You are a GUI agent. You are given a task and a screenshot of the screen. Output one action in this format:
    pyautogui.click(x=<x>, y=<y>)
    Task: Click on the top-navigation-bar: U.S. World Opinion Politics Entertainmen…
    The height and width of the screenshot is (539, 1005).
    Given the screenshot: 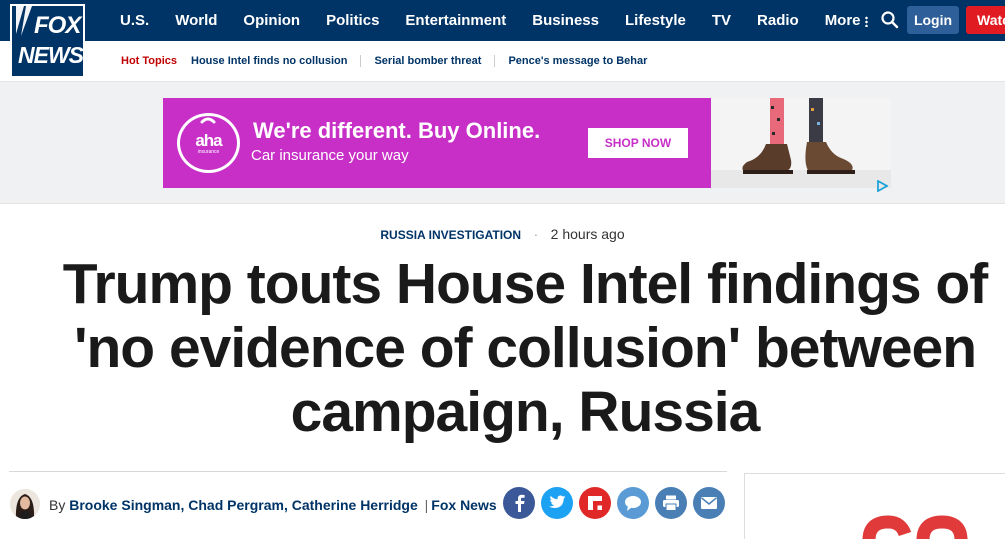 What is the action you would take?
    pyautogui.click(x=502, y=20)
    